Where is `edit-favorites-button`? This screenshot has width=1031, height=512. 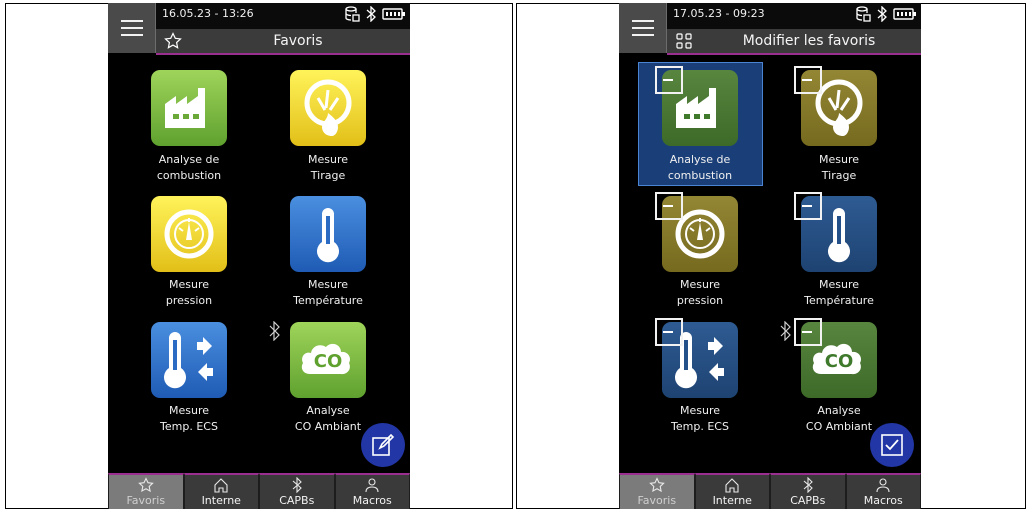
edit-favorites-button is located at coordinates (383, 445).